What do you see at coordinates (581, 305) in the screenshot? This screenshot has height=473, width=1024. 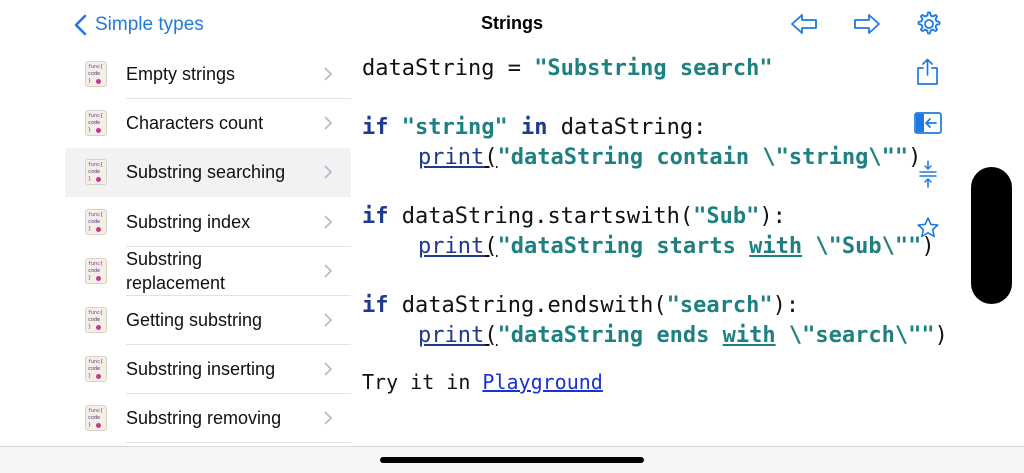 I see `code-line: if dataString.endswith("search"):` at bounding box center [581, 305].